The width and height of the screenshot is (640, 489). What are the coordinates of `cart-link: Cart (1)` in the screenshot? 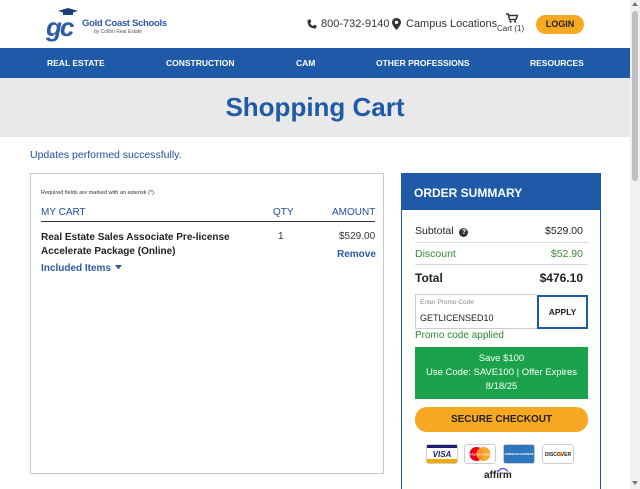 It's located at (512, 24).